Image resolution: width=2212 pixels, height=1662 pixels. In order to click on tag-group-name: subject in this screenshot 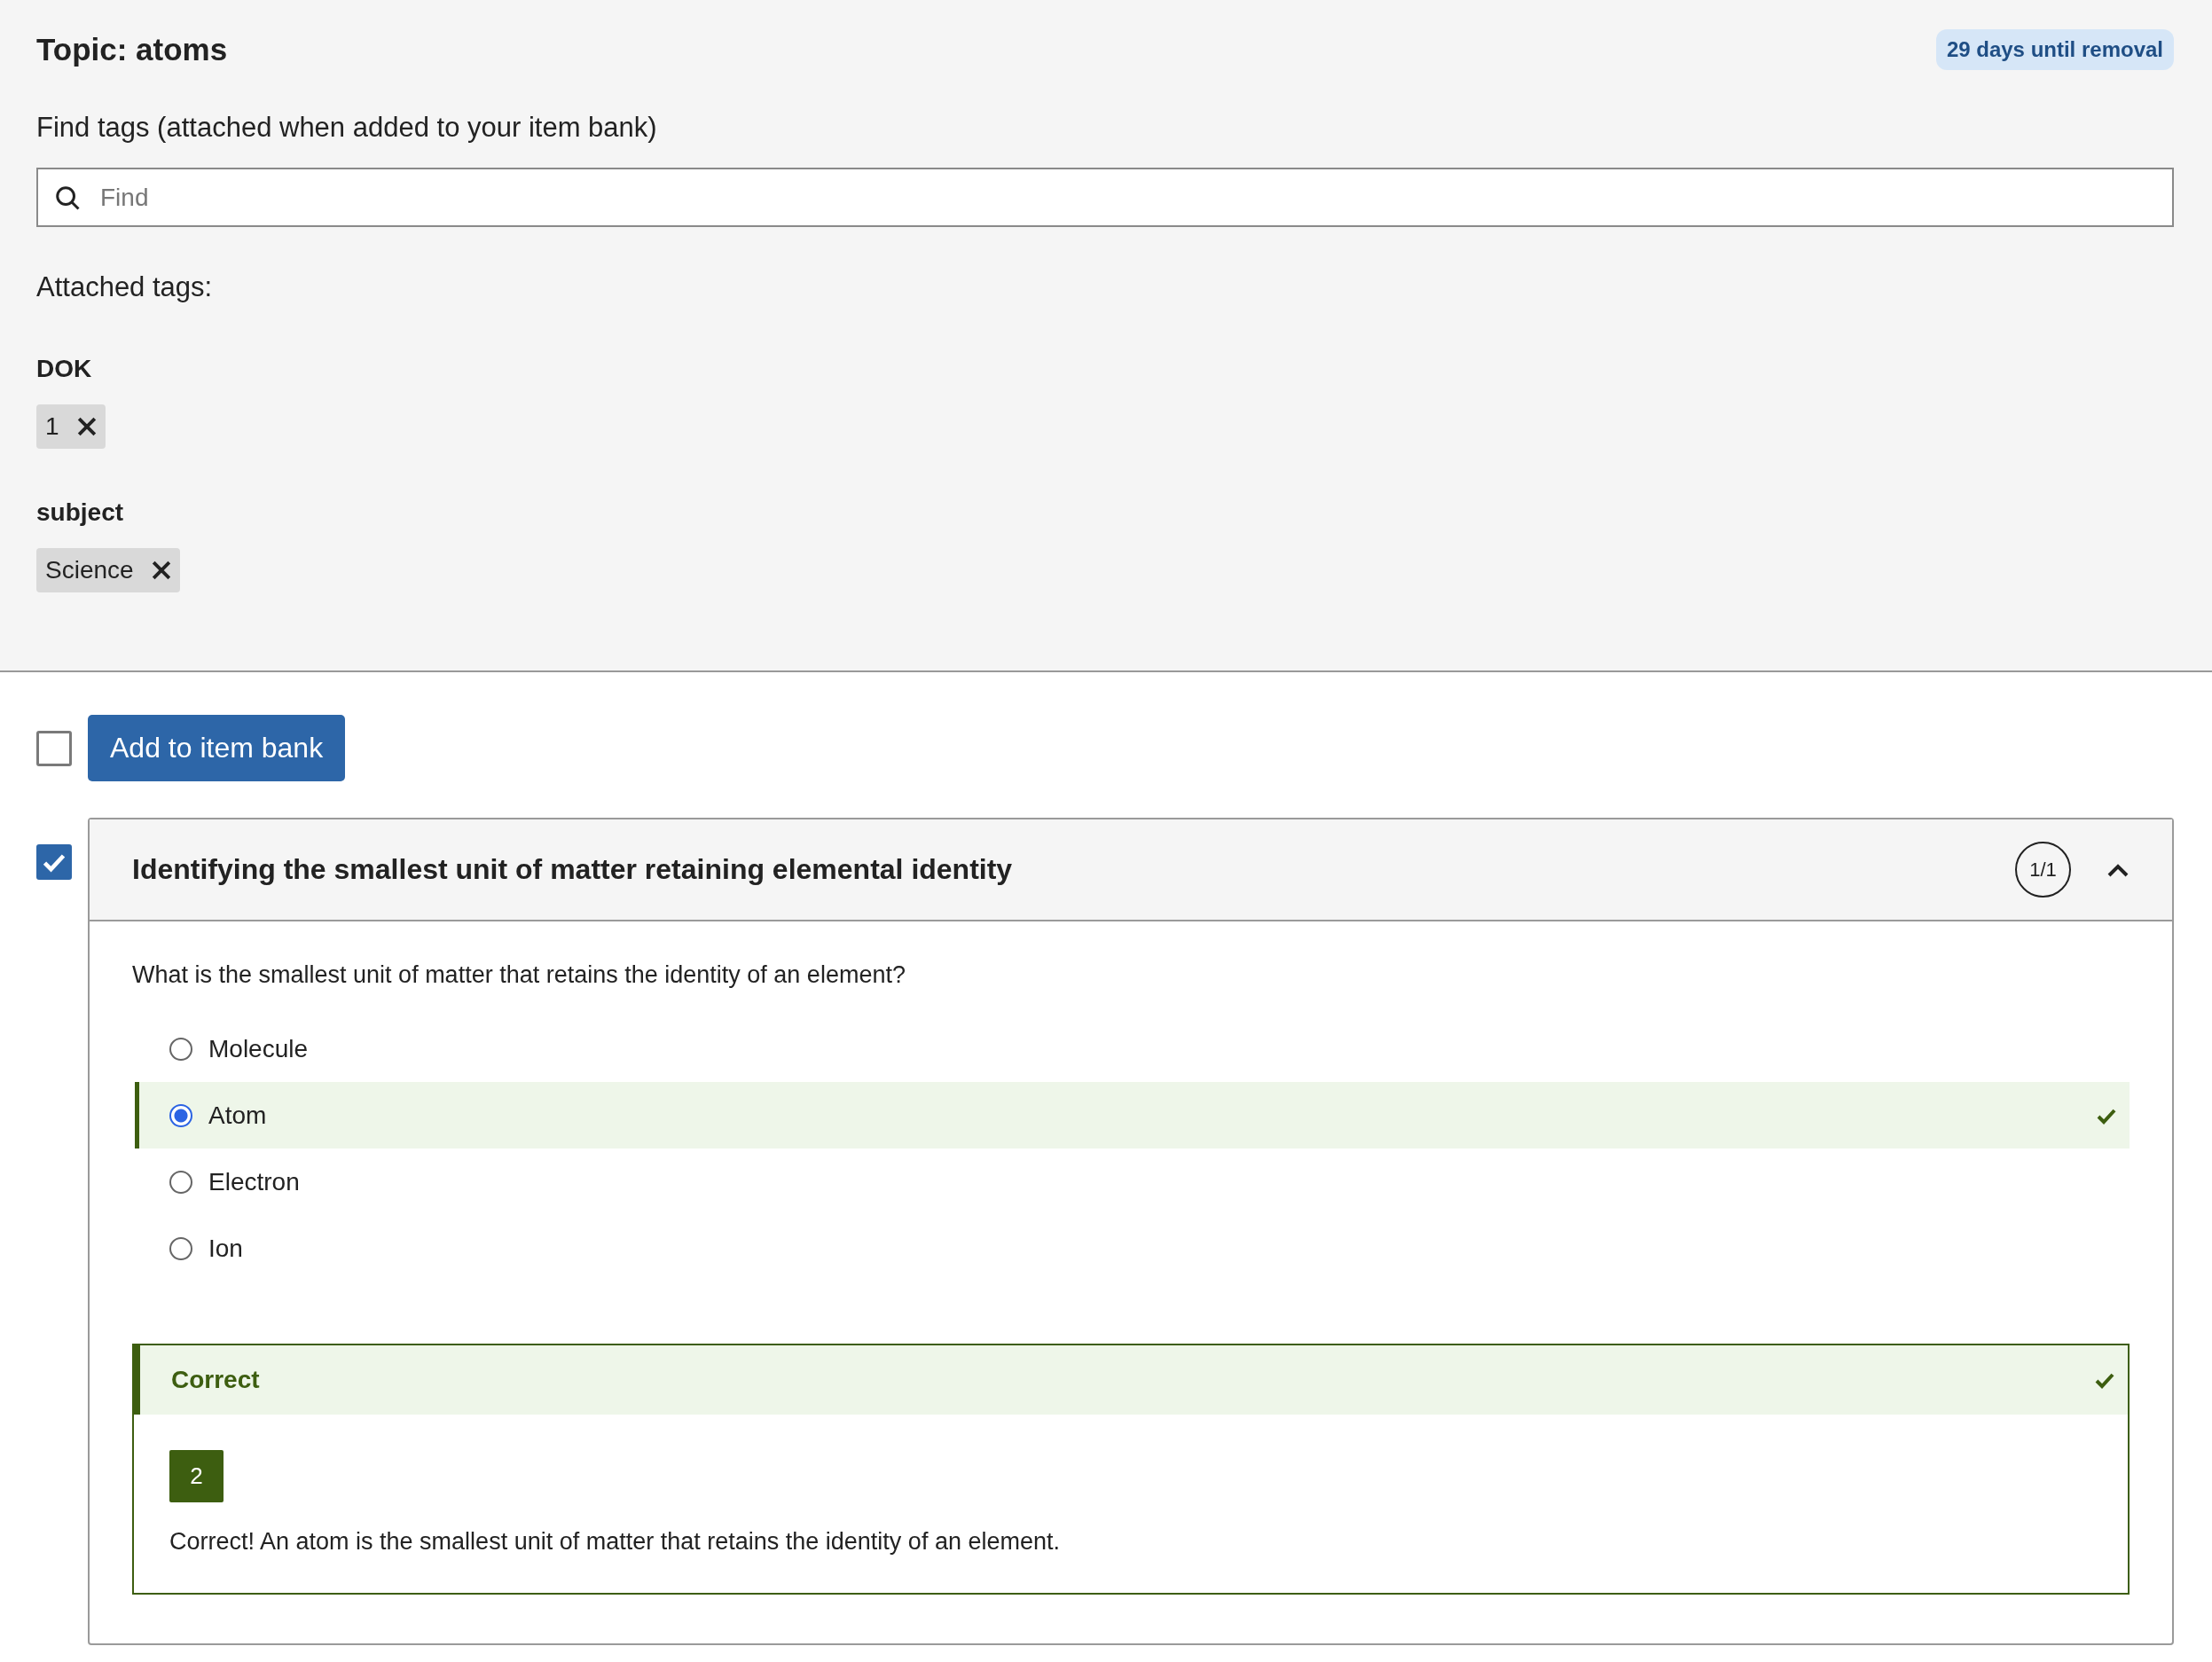, I will do `click(80, 513)`.